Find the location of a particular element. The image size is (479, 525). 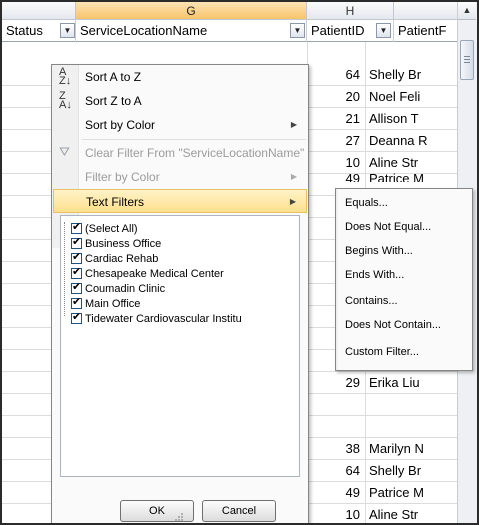

sort-by-color-item: Sort by Color ▶ is located at coordinates (180, 125).